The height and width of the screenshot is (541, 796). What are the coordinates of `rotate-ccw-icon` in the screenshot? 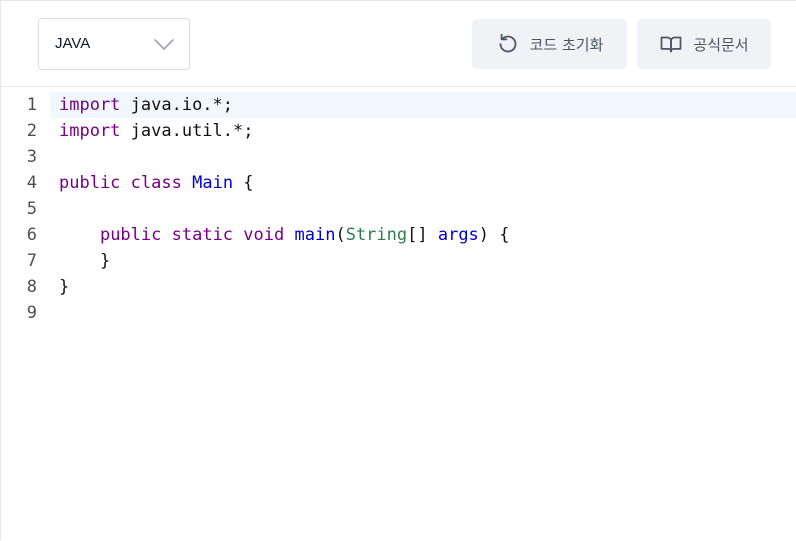 It's located at (507, 43).